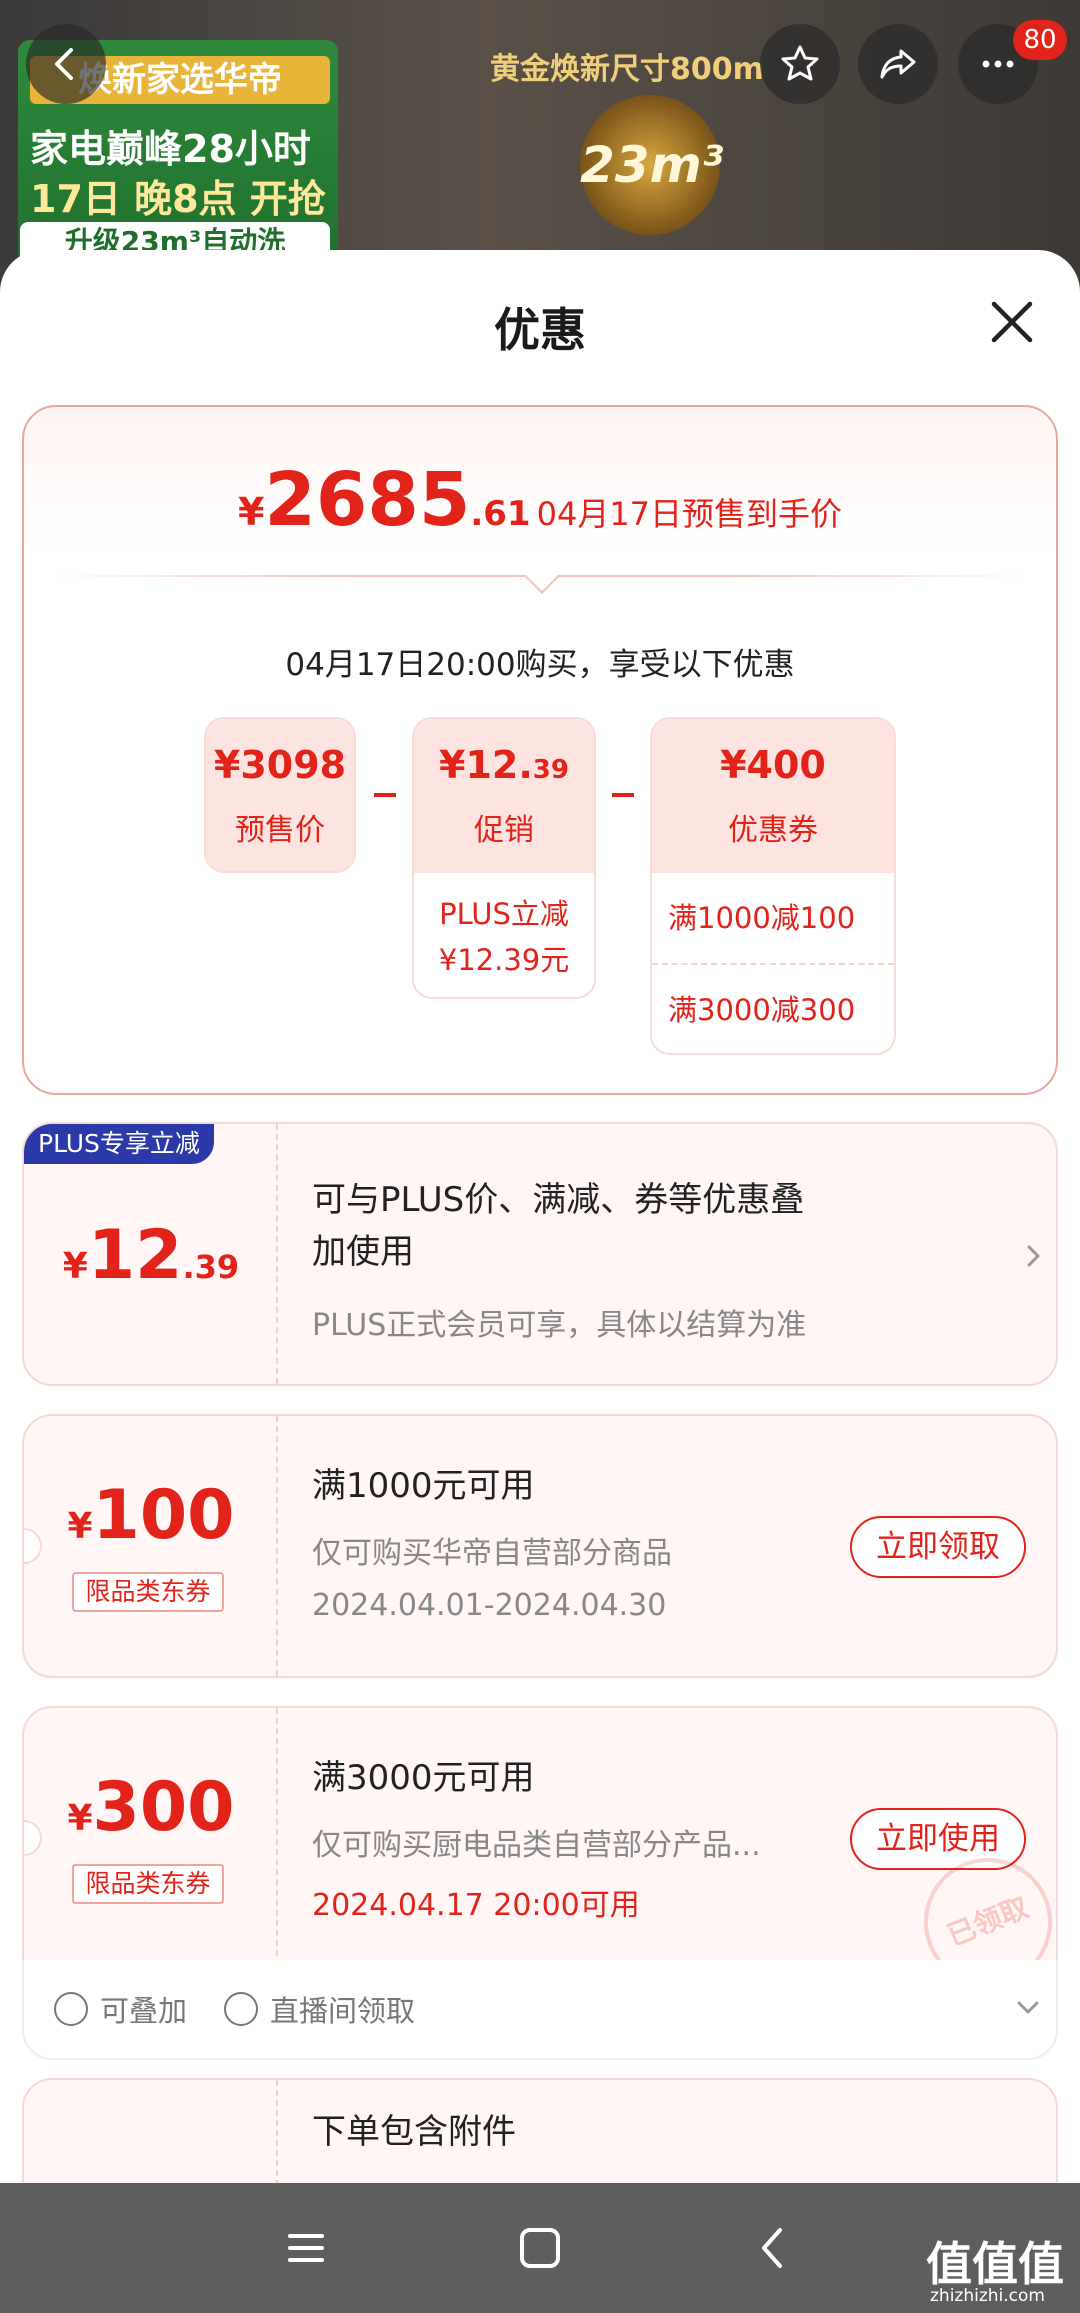  What do you see at coordinates (652, 165) in the screenshot?
I see `capacity-badge: 23m³` at bounding box center [652, 165].